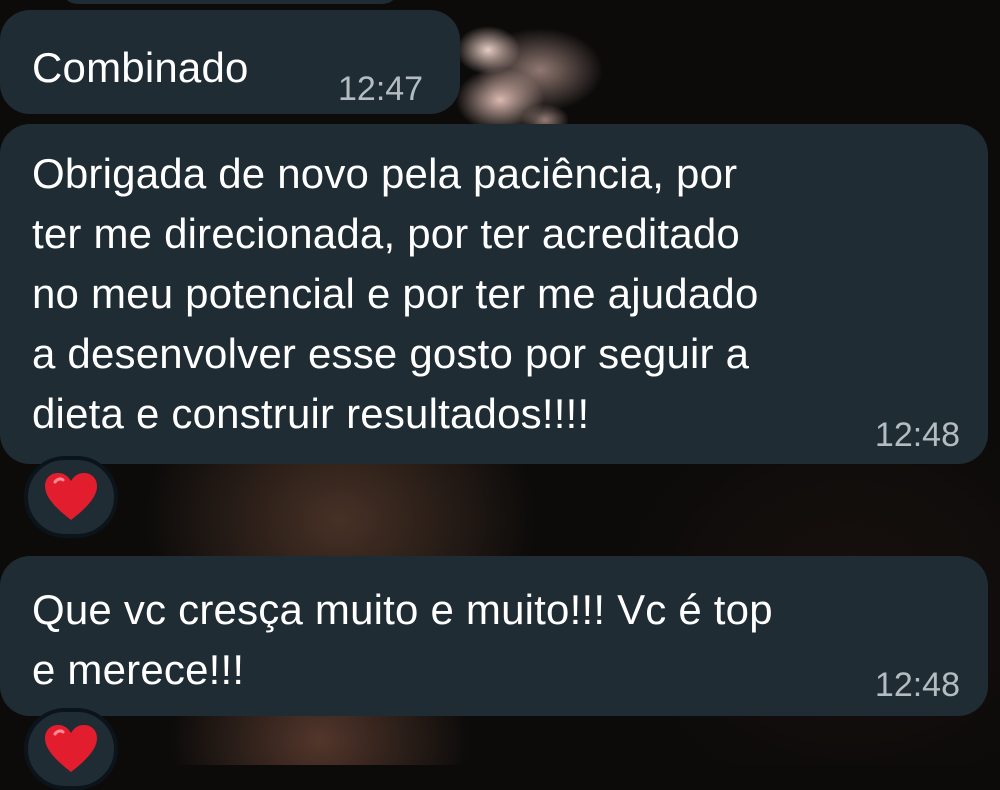 The image size is (1000, 790). What do you see at coordinates (381, 89) in the screenshot?
I see `message-timestamp: 12:47` at bounding box center [381, 89].